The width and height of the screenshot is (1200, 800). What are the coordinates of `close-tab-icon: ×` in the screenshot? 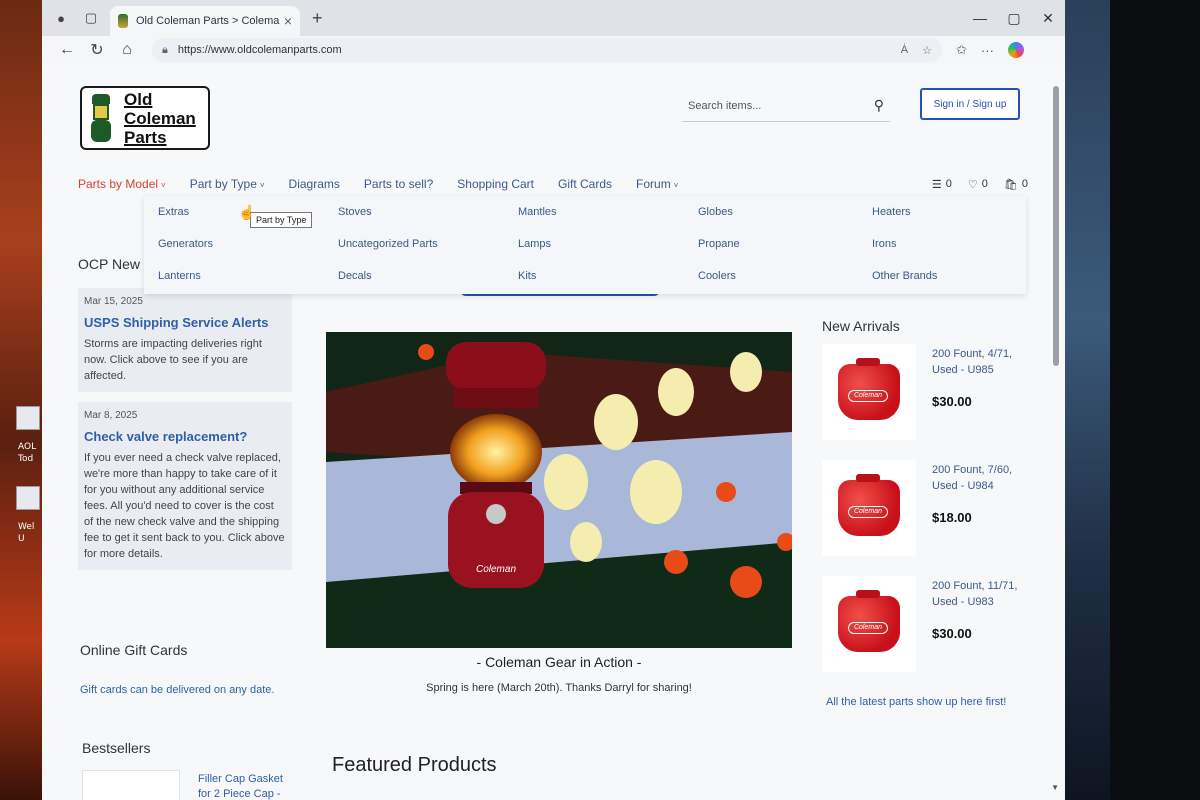 It's located at (288, 21).